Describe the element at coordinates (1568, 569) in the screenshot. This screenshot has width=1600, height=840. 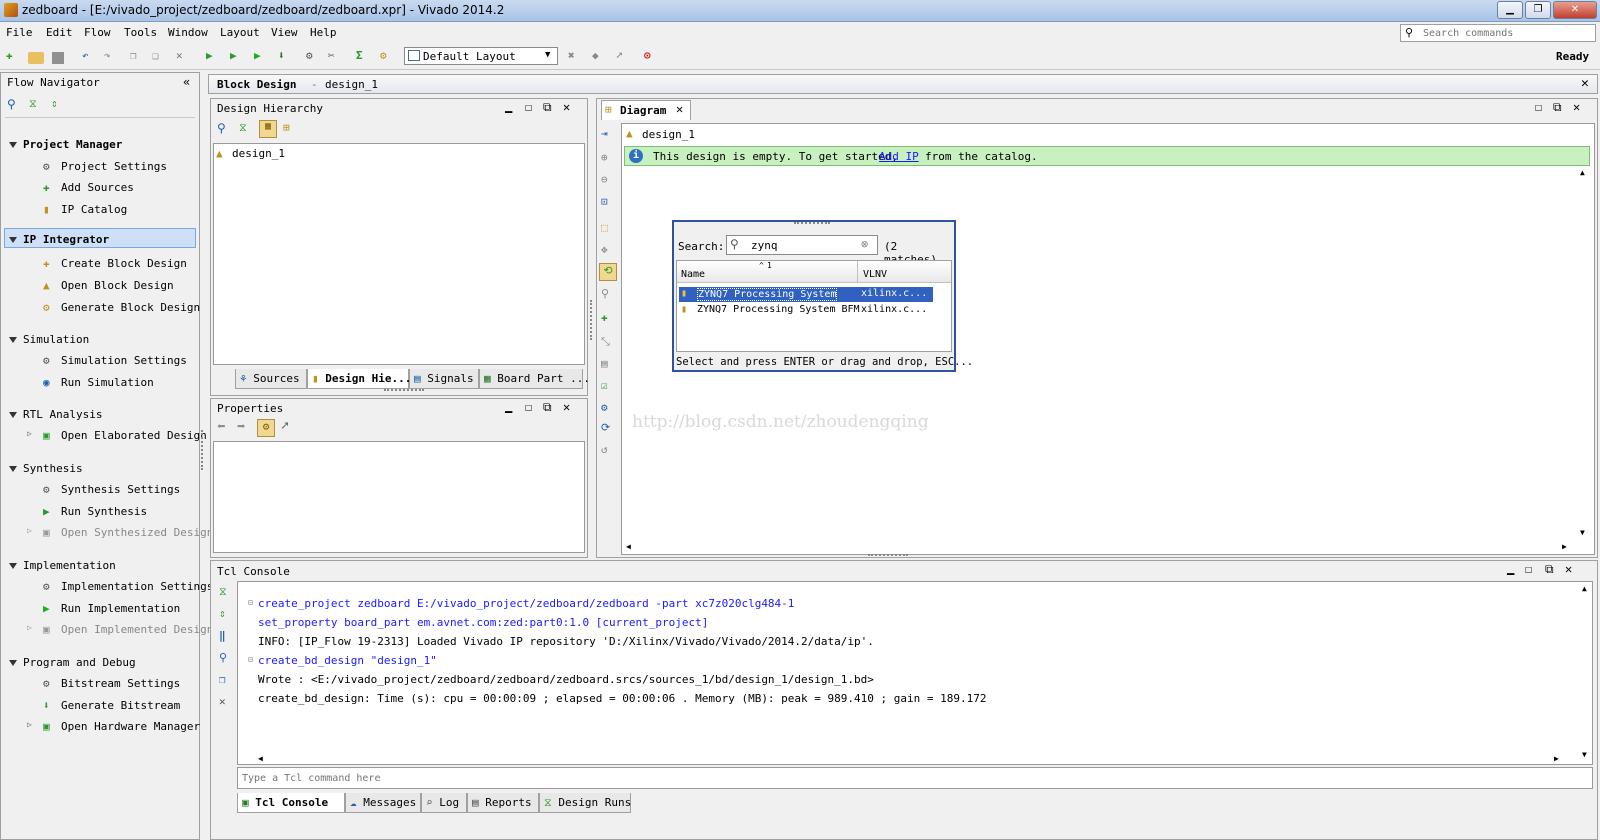
I see `close-panel-icon: ✕` at that location.